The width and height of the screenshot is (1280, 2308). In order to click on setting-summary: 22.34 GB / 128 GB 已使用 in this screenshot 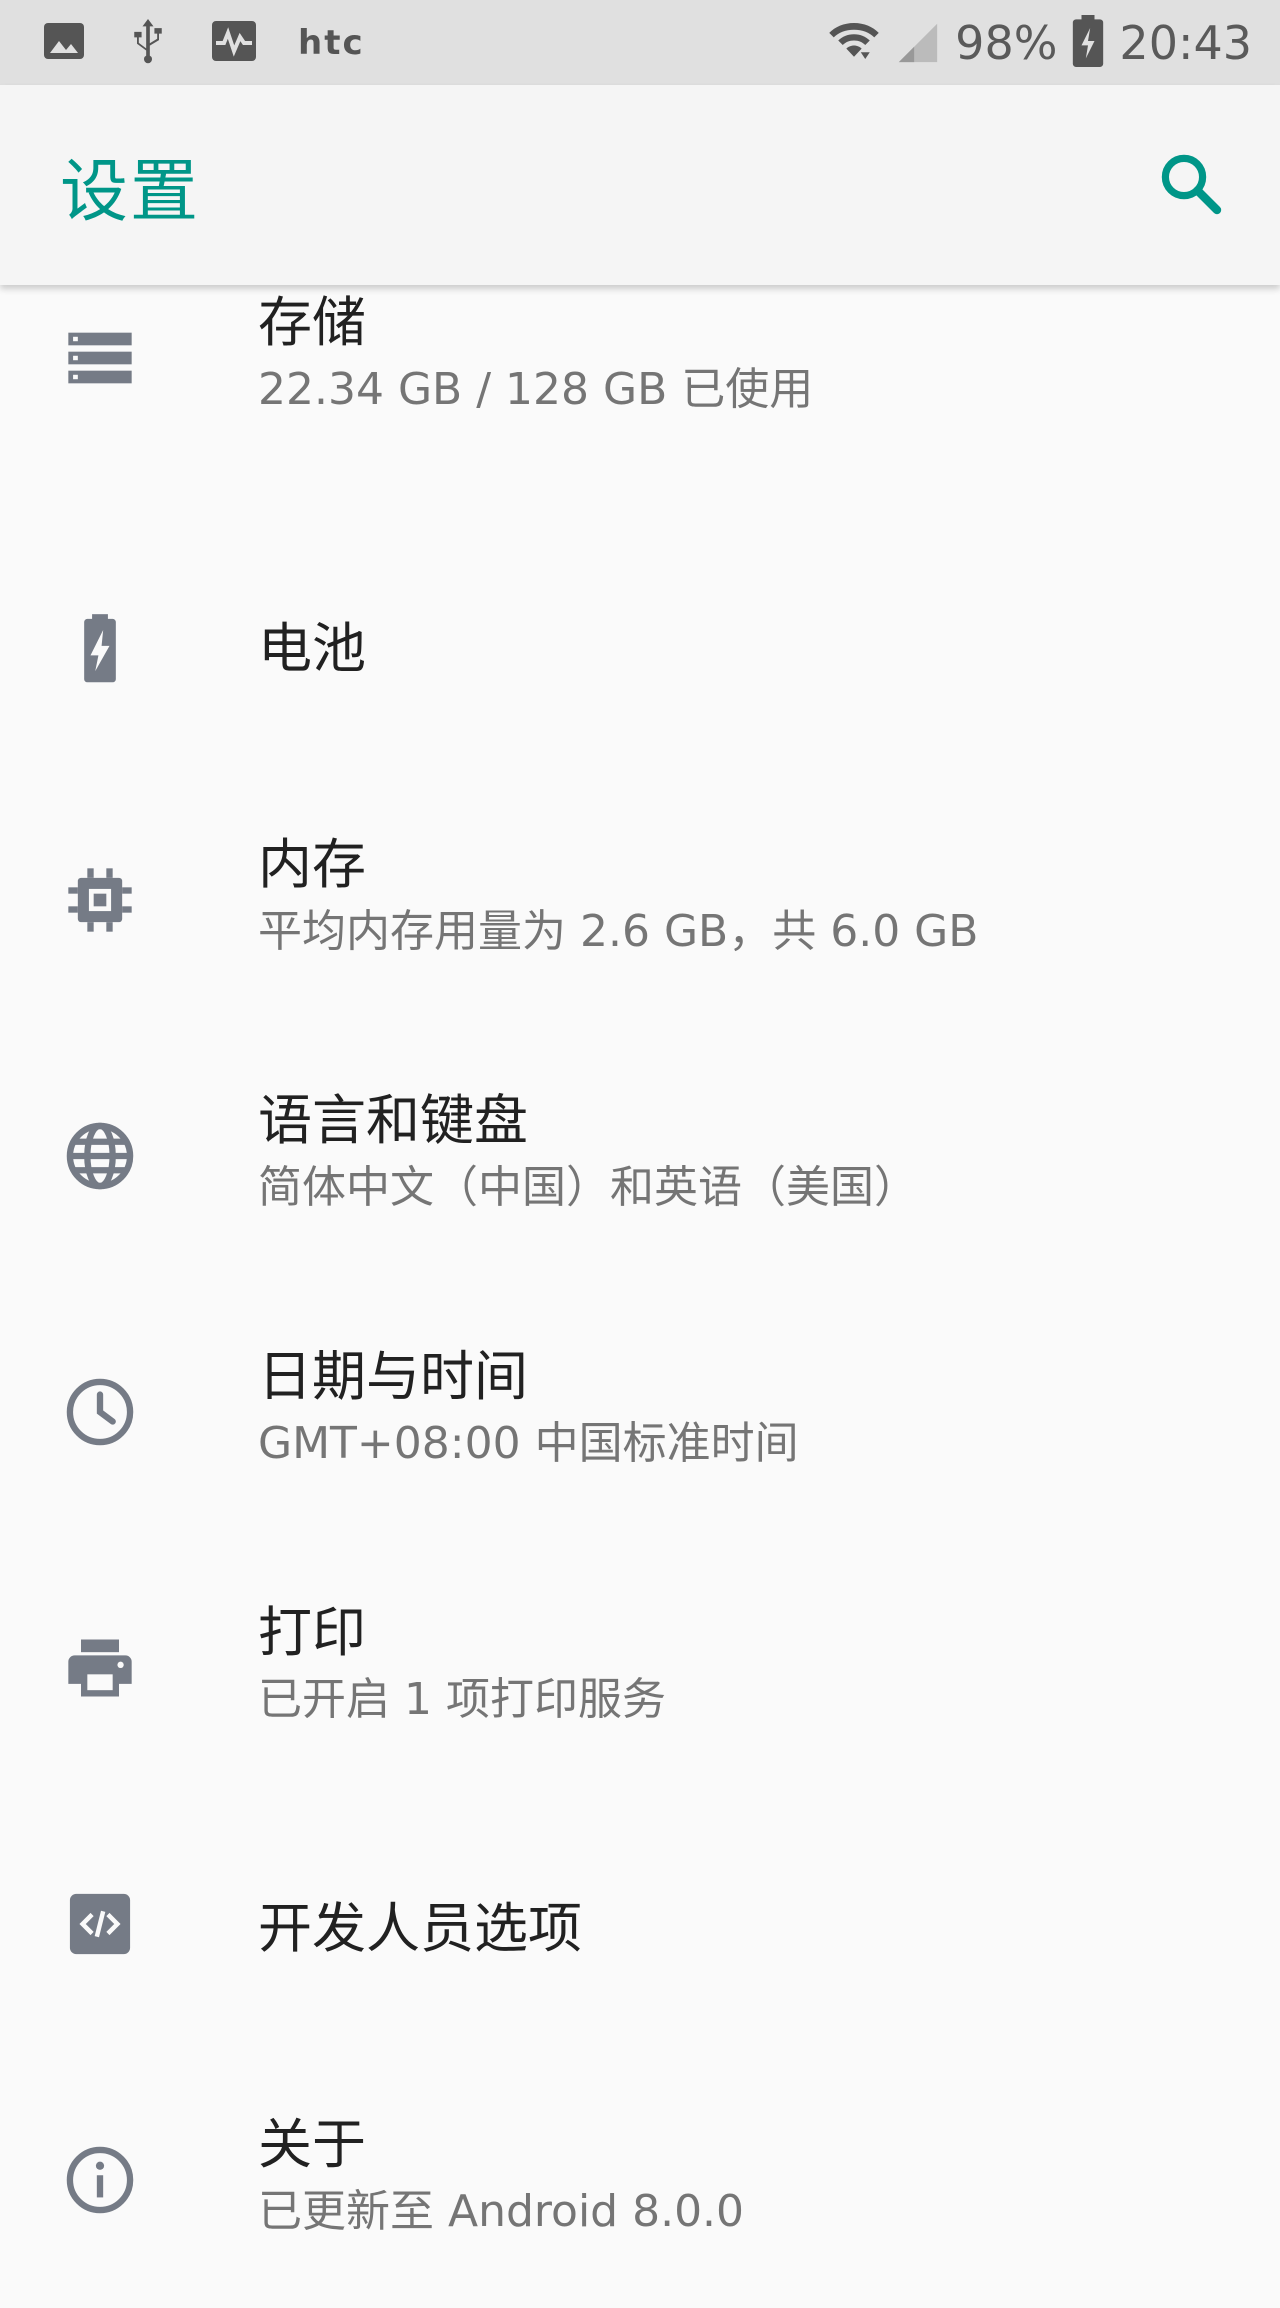, I will do `click(536, 389)`.